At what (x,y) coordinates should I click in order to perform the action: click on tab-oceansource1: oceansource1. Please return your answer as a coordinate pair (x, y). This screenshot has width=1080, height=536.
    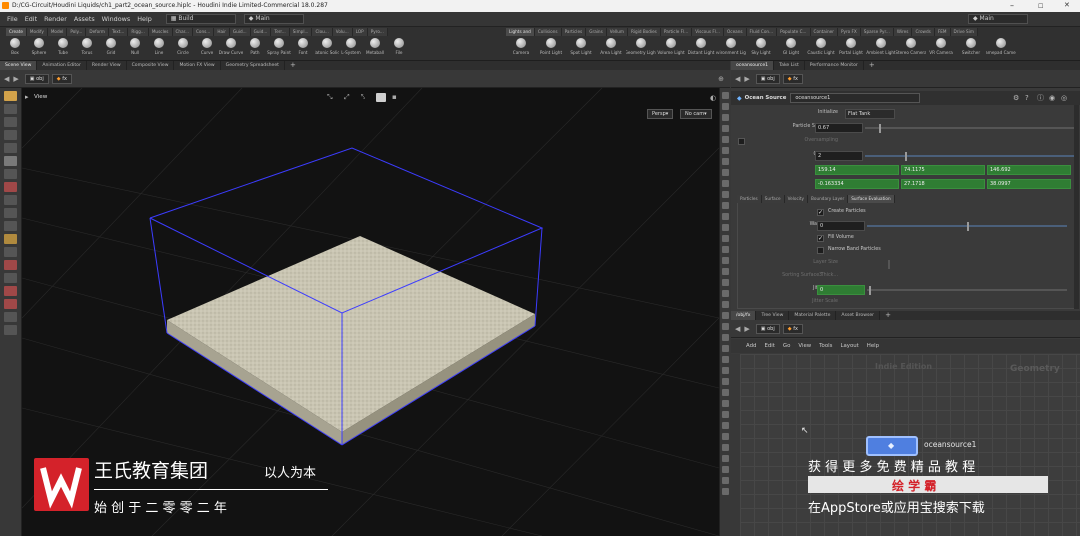
    Looking at the image, I should click on (753, 65).